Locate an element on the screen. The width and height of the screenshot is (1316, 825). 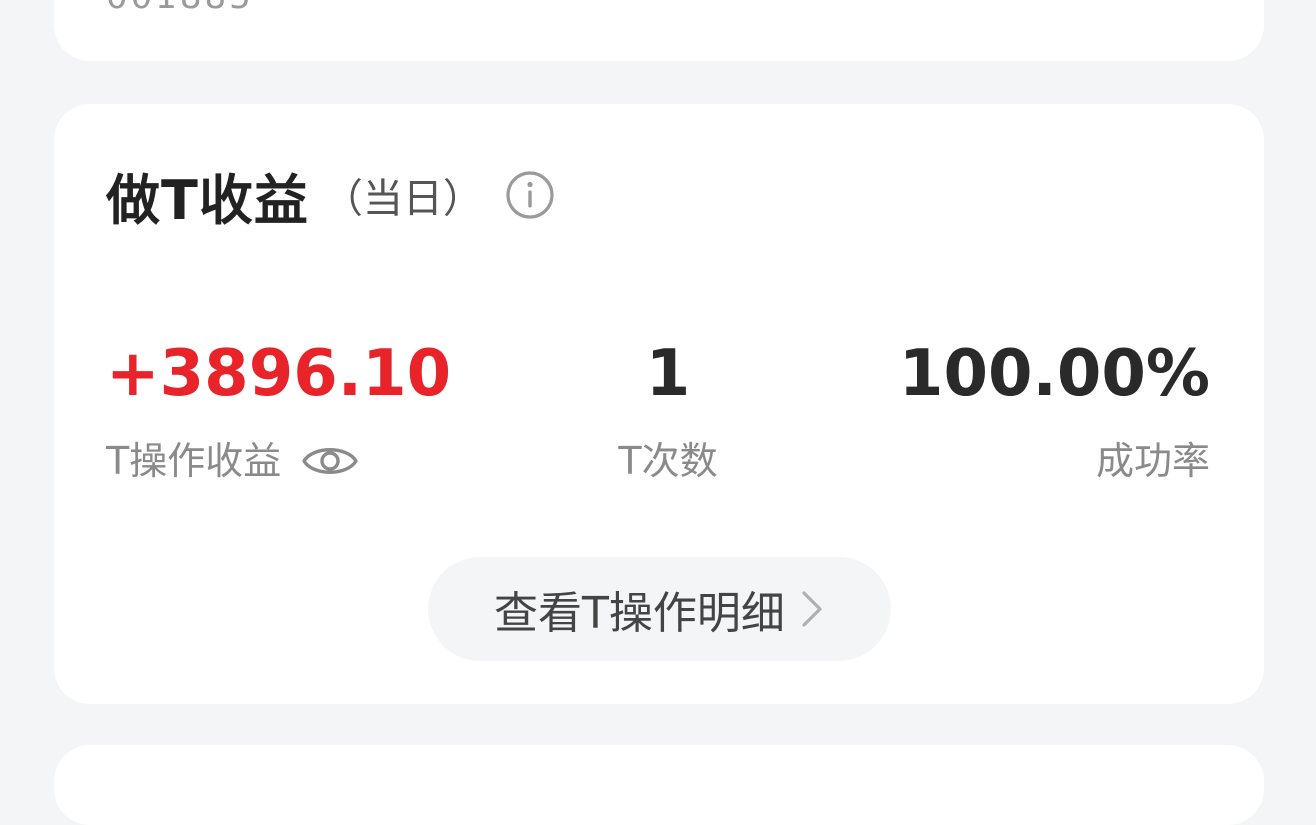
success-rate-label: 成功率 is located at coordinates (1152, 461).